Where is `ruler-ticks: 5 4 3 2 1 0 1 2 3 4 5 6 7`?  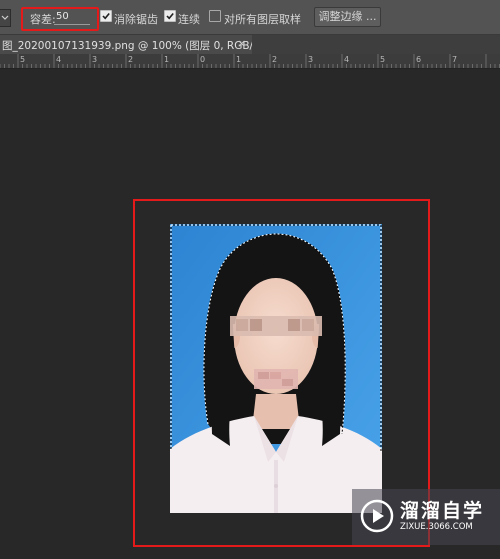
ruler-ticks: 5 4 3 2 1 0 1 2 3 4 5 6 7 is located at coordinates (250, 61).